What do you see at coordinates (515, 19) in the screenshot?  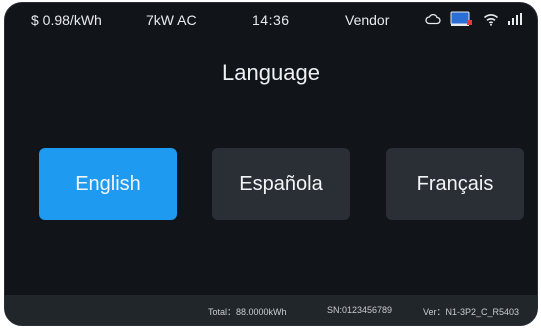 I see `signal-icon` at bounding box center [515, 19].